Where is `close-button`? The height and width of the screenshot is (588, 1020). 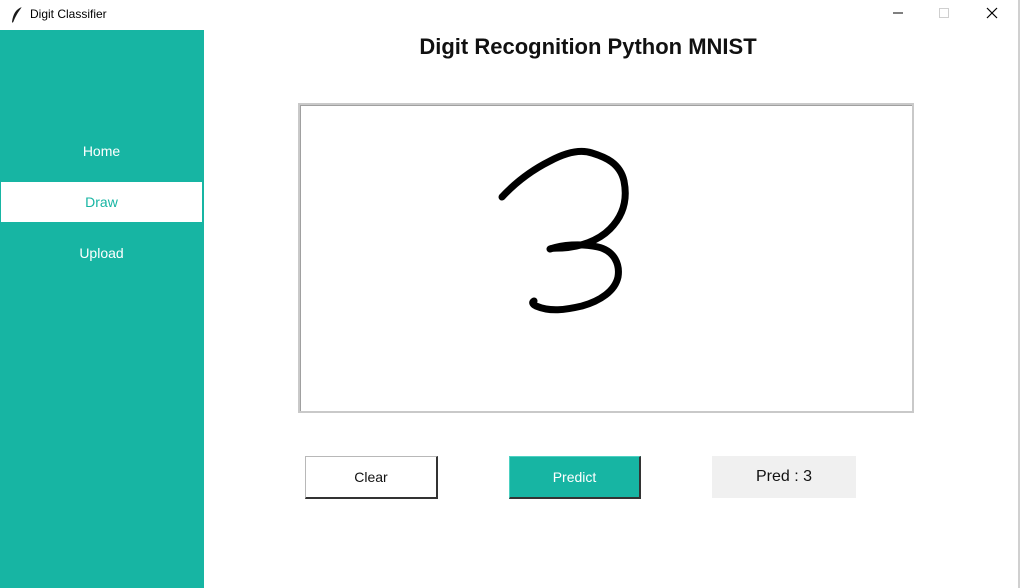
close-button is located at coordinates (992, 15).